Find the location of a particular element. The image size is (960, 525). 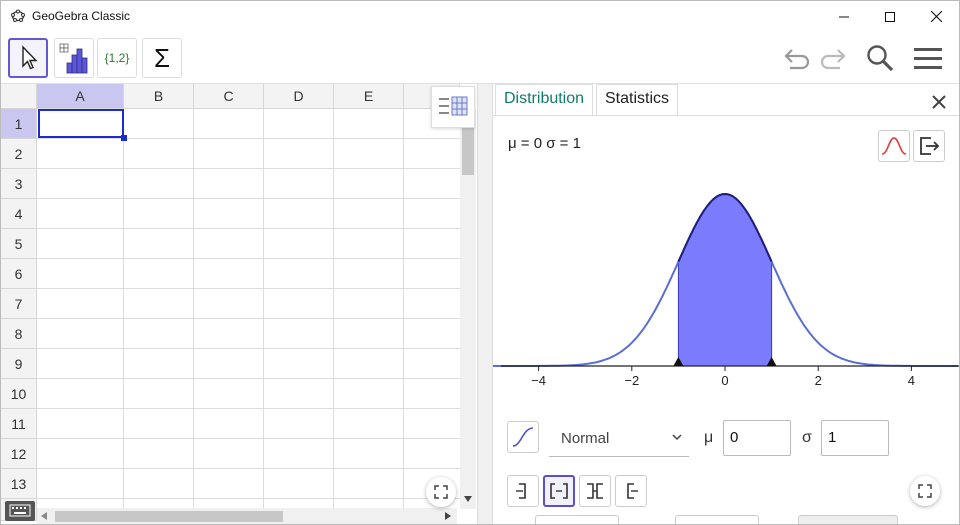

sigma-label: σ is located at coordinates (807, 437).